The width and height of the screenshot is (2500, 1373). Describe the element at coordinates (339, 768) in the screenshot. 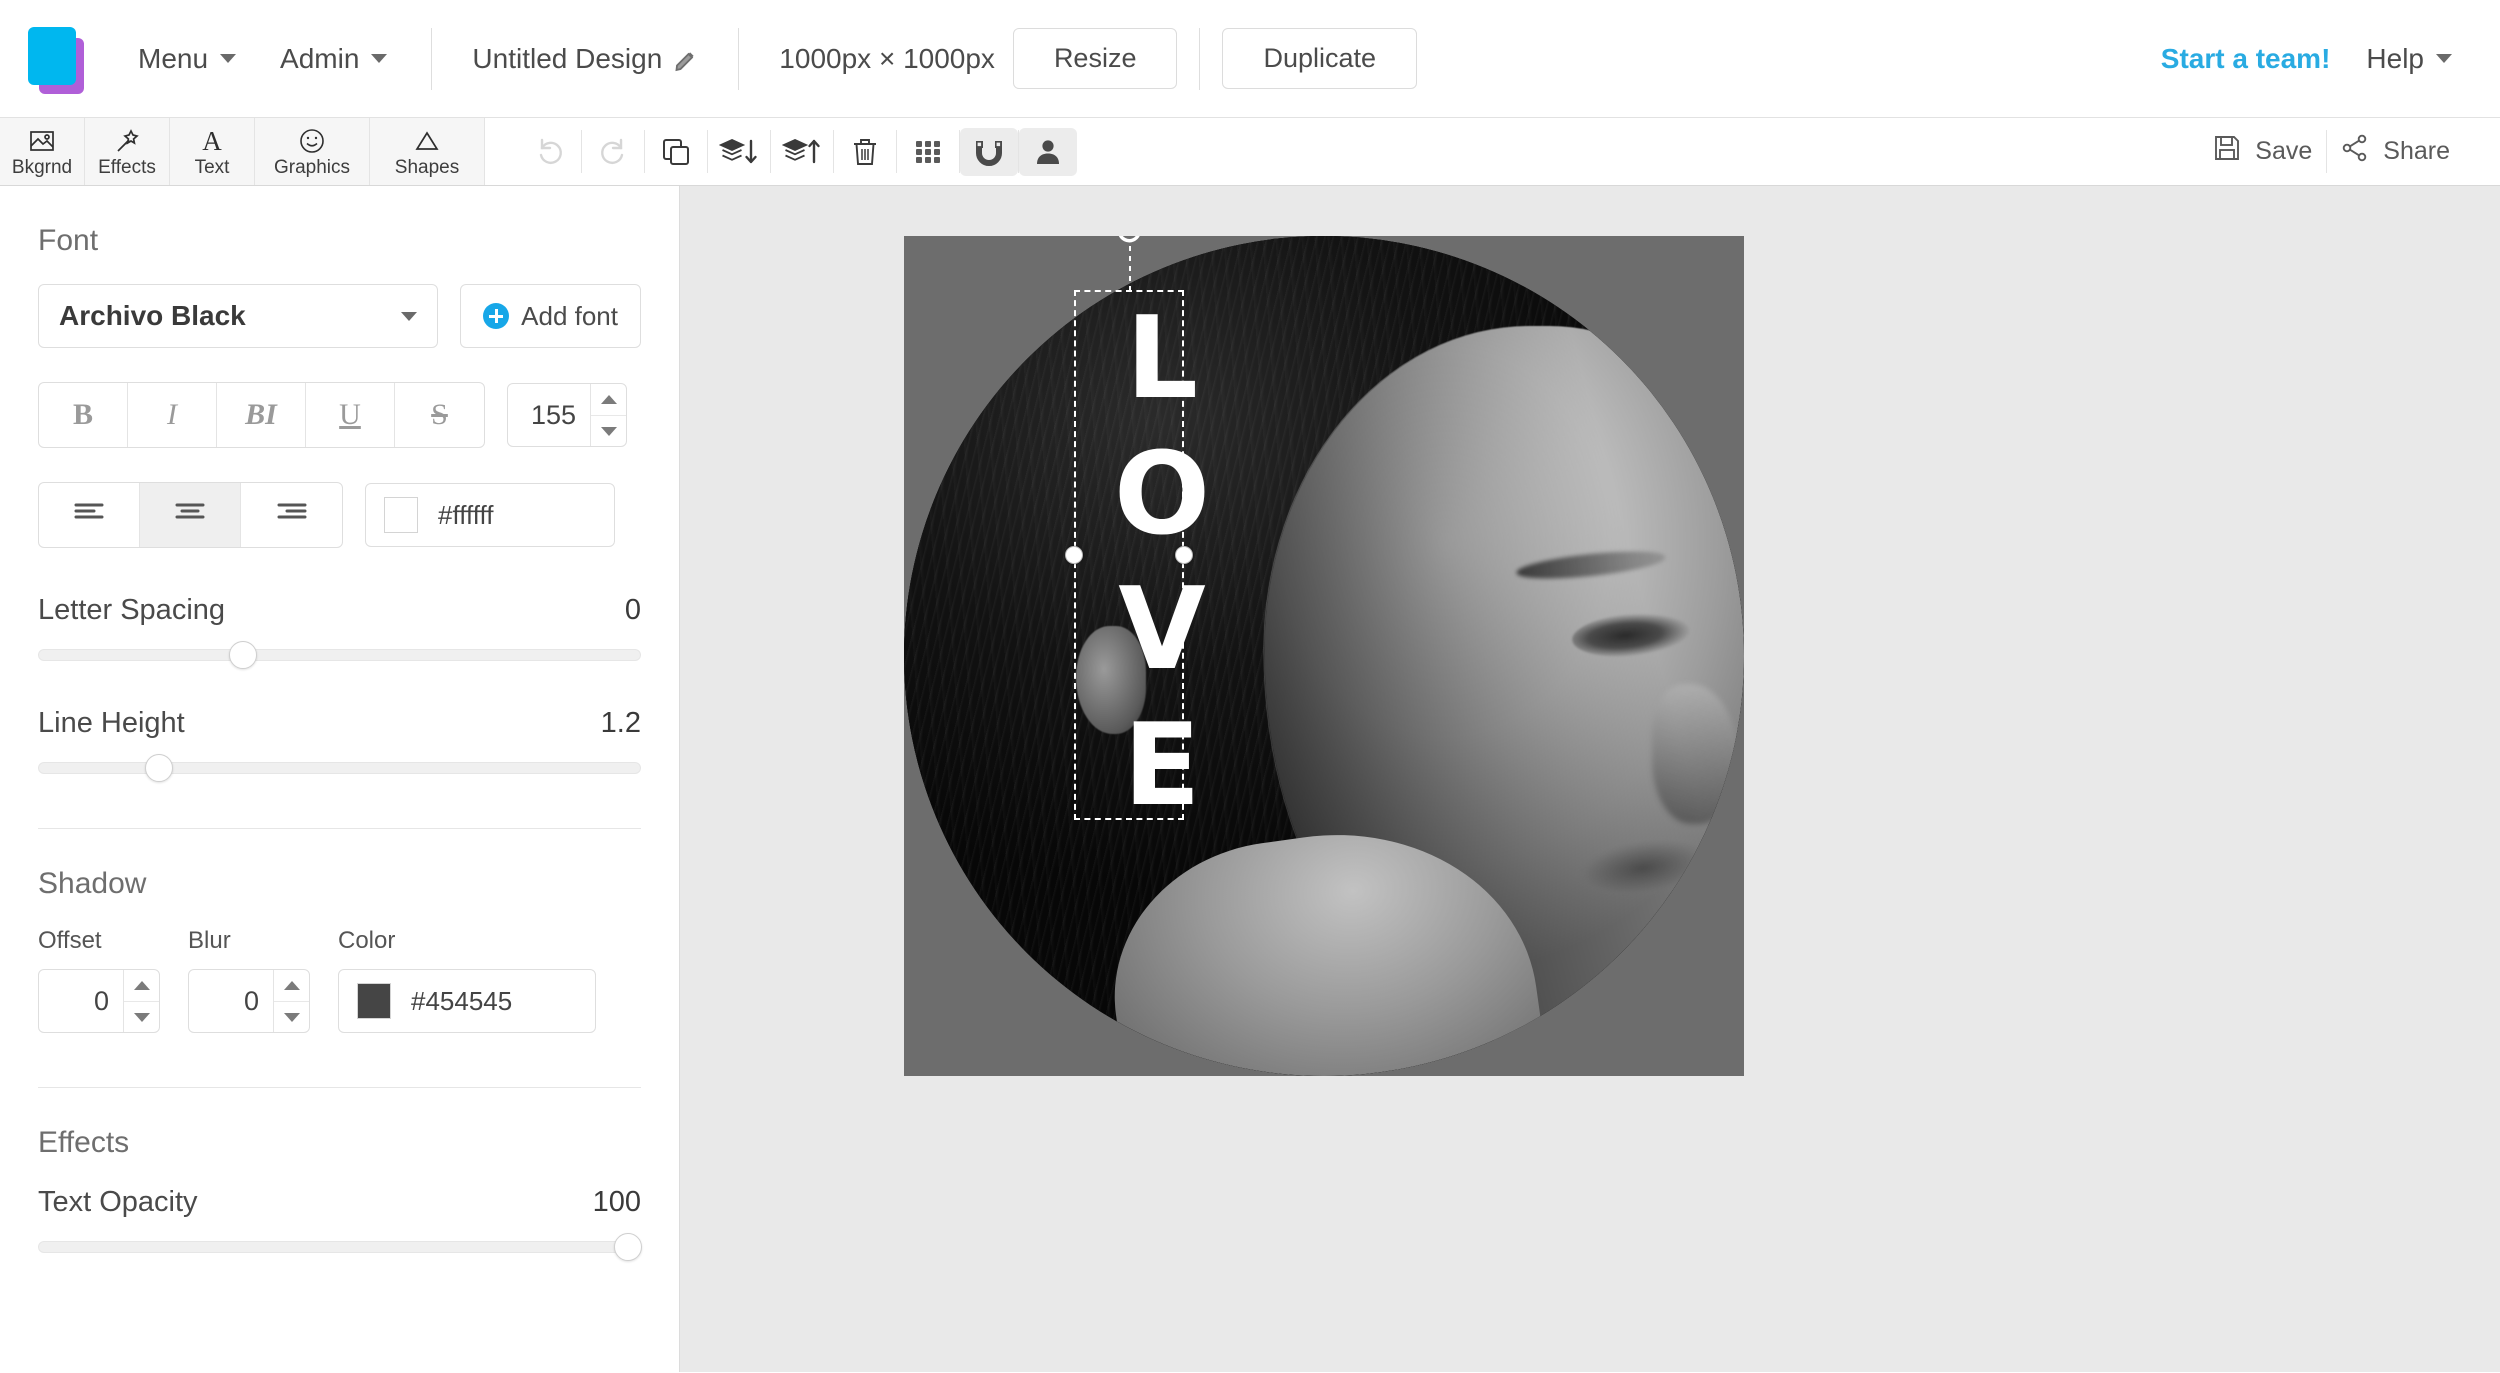

I see `line-height-slider` at that location.